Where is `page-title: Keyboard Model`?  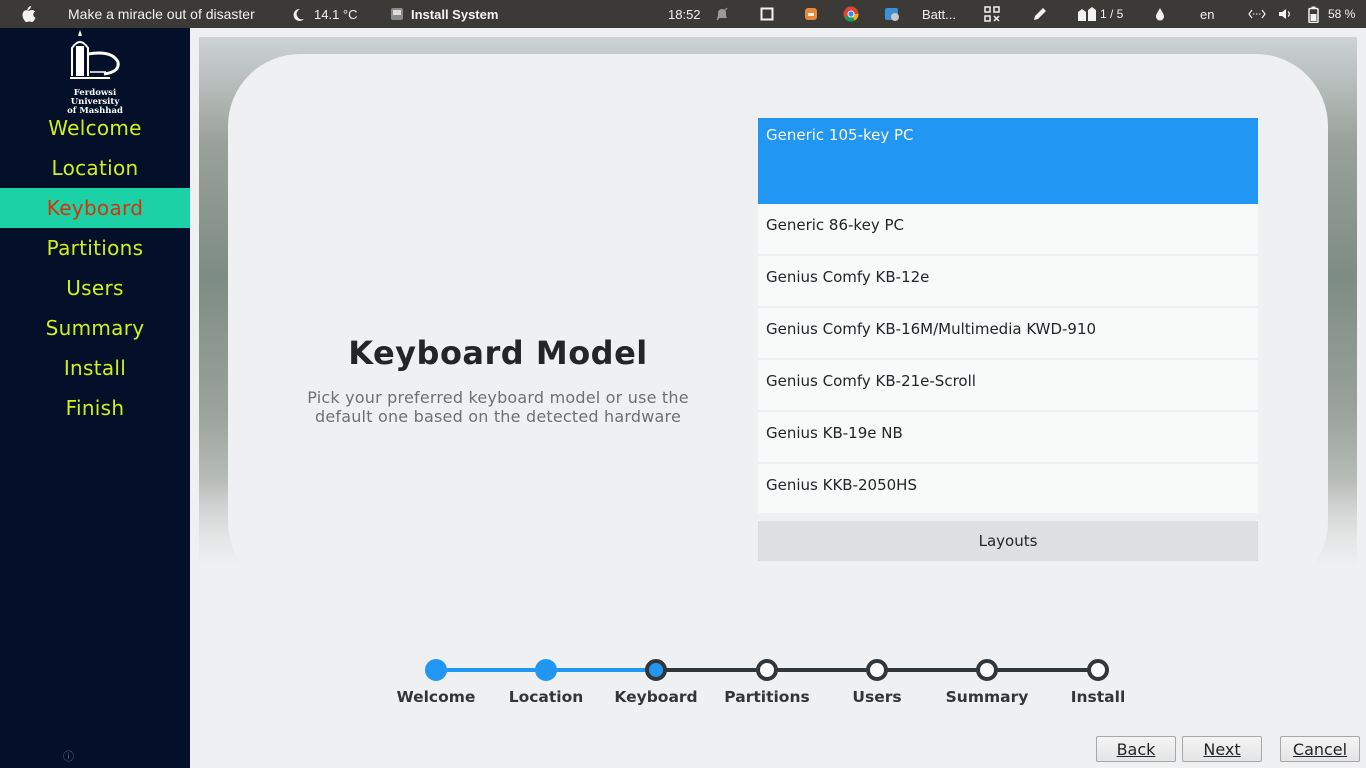 page-title: Keyboard Model is located at coordinates (498, 353).